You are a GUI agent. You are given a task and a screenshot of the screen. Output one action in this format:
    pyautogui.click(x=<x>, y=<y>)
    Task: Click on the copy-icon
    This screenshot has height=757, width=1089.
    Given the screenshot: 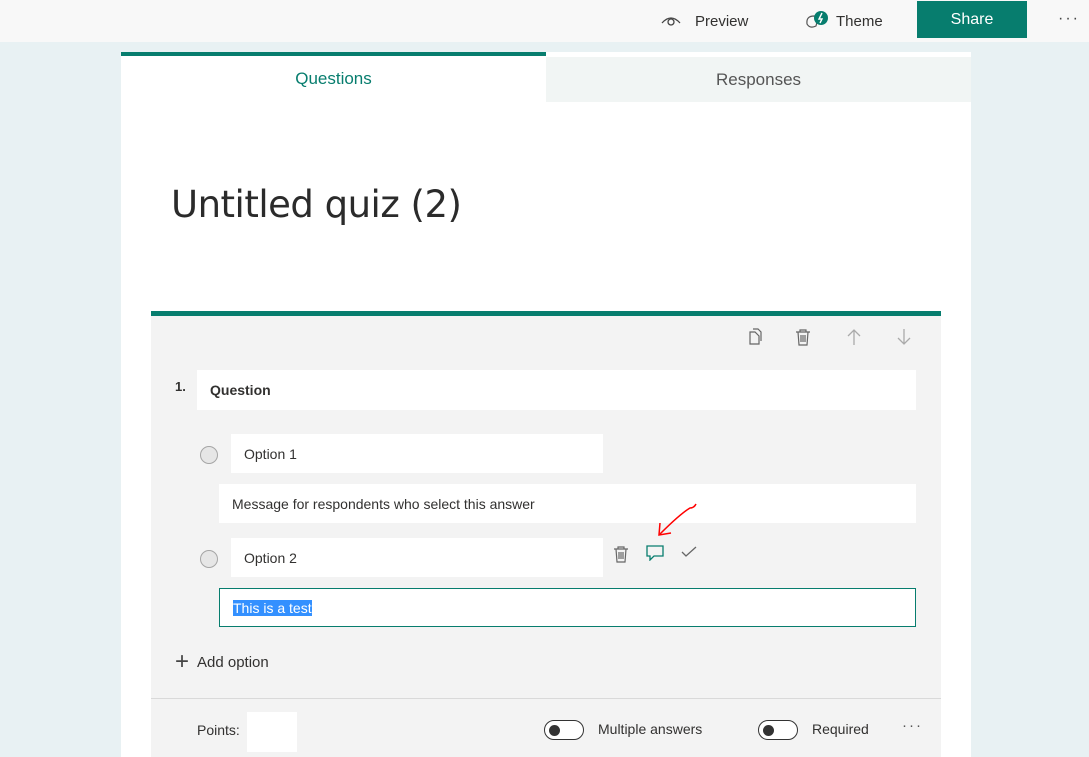 What is the action you would take?
    pyautogui.click(x=754, y=337)
    